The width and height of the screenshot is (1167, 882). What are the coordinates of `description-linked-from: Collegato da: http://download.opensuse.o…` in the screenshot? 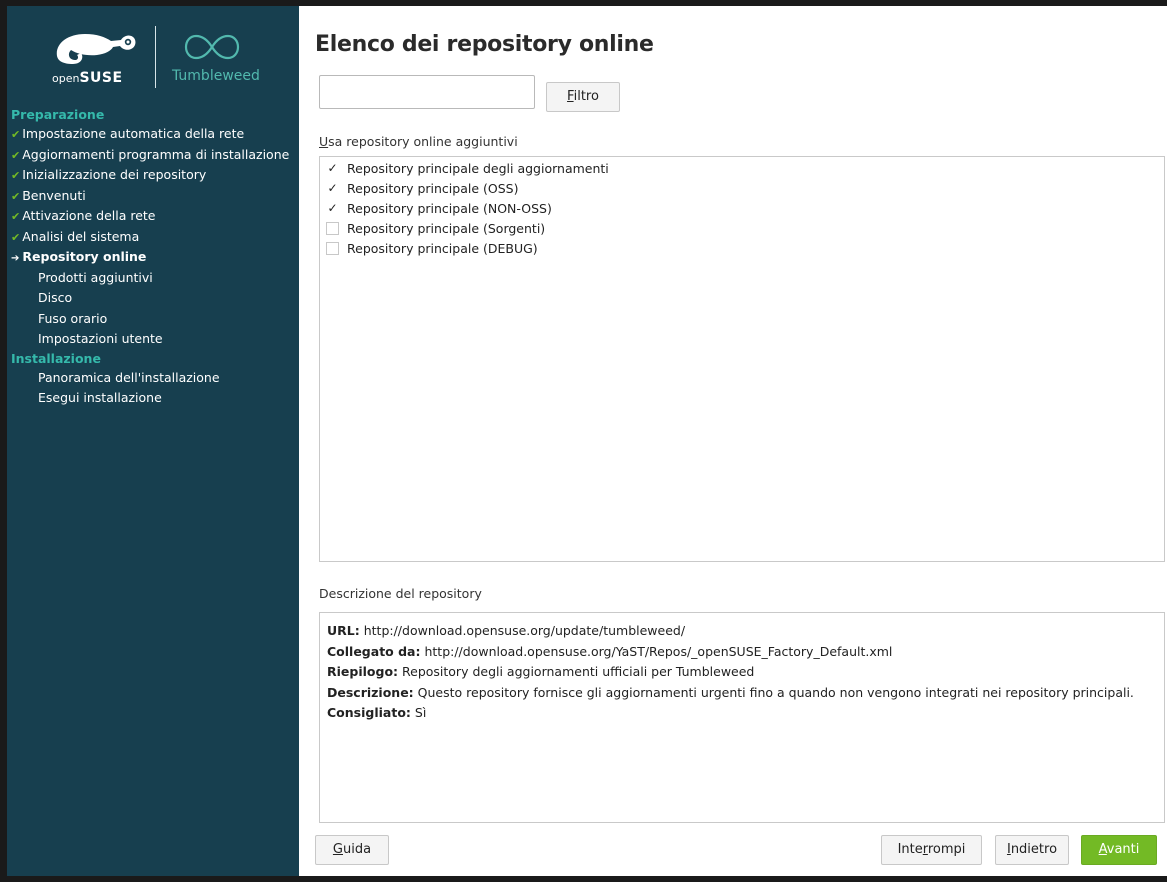 It's located at (610, 651).